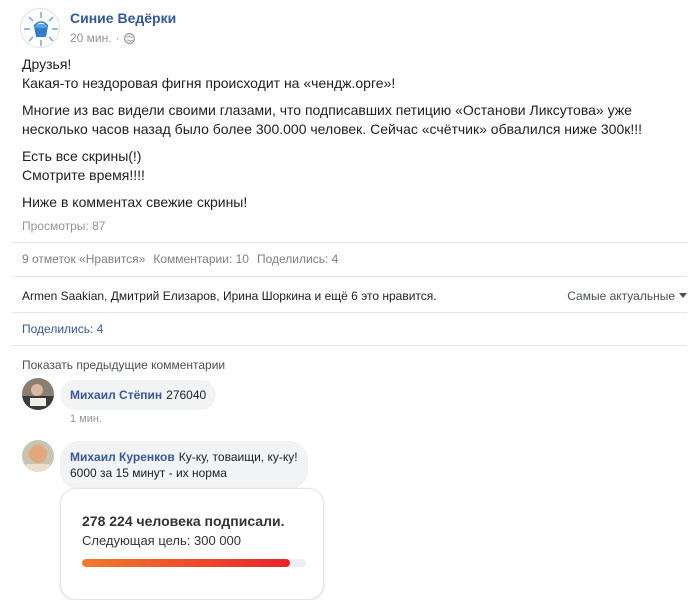 The image size is (699, 600). What do you see at coordinates (122, 457) in the screenshot?
I see `comment-author-link: Михаил Куренков` at bounding box center [122, 457].